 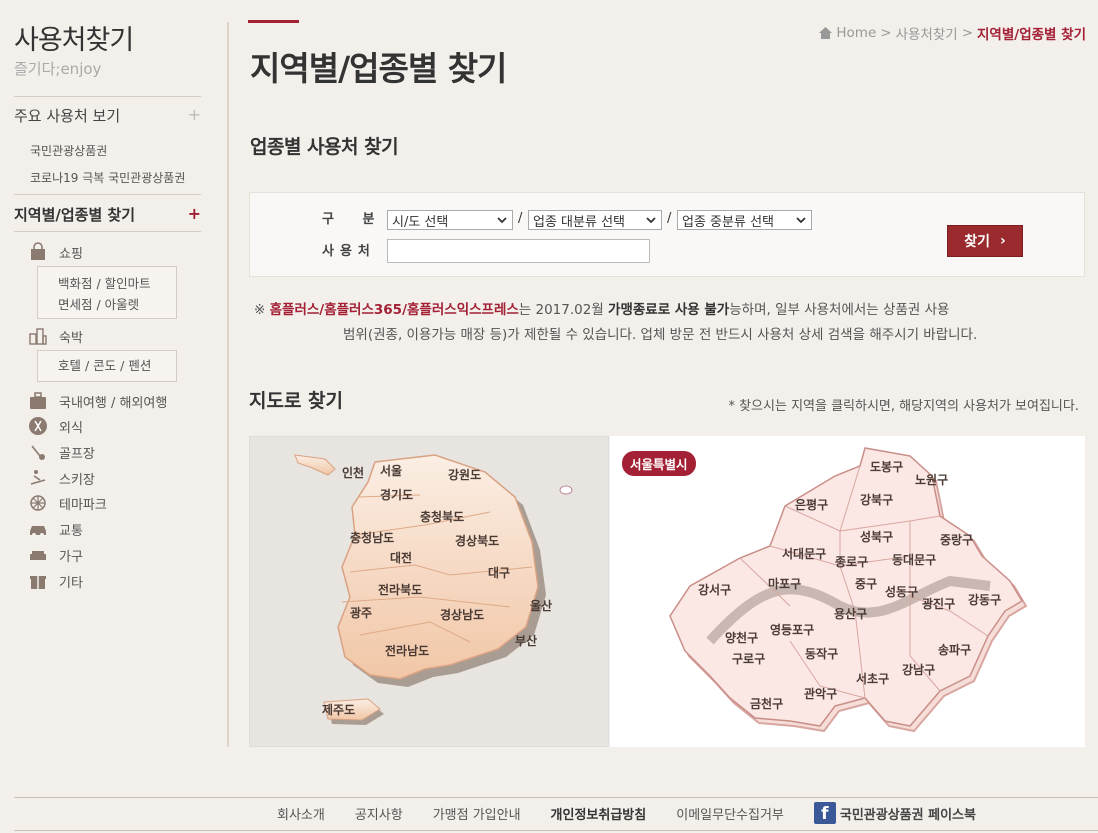 What do you see at coordinates (77, 480) in the screenshot?
I see `category-ski-label: 스키장` at bounding box center [77, 480].